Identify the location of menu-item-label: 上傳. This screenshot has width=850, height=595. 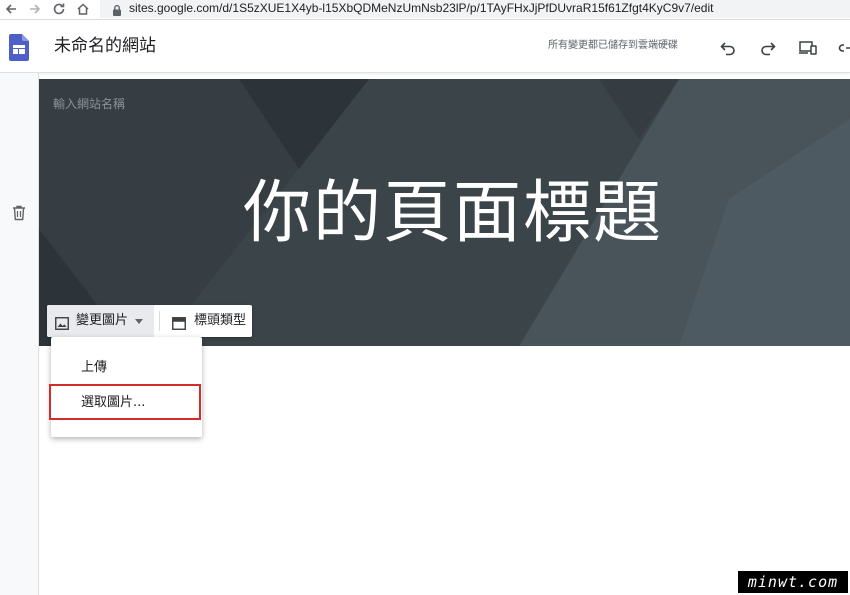
(94, 367).